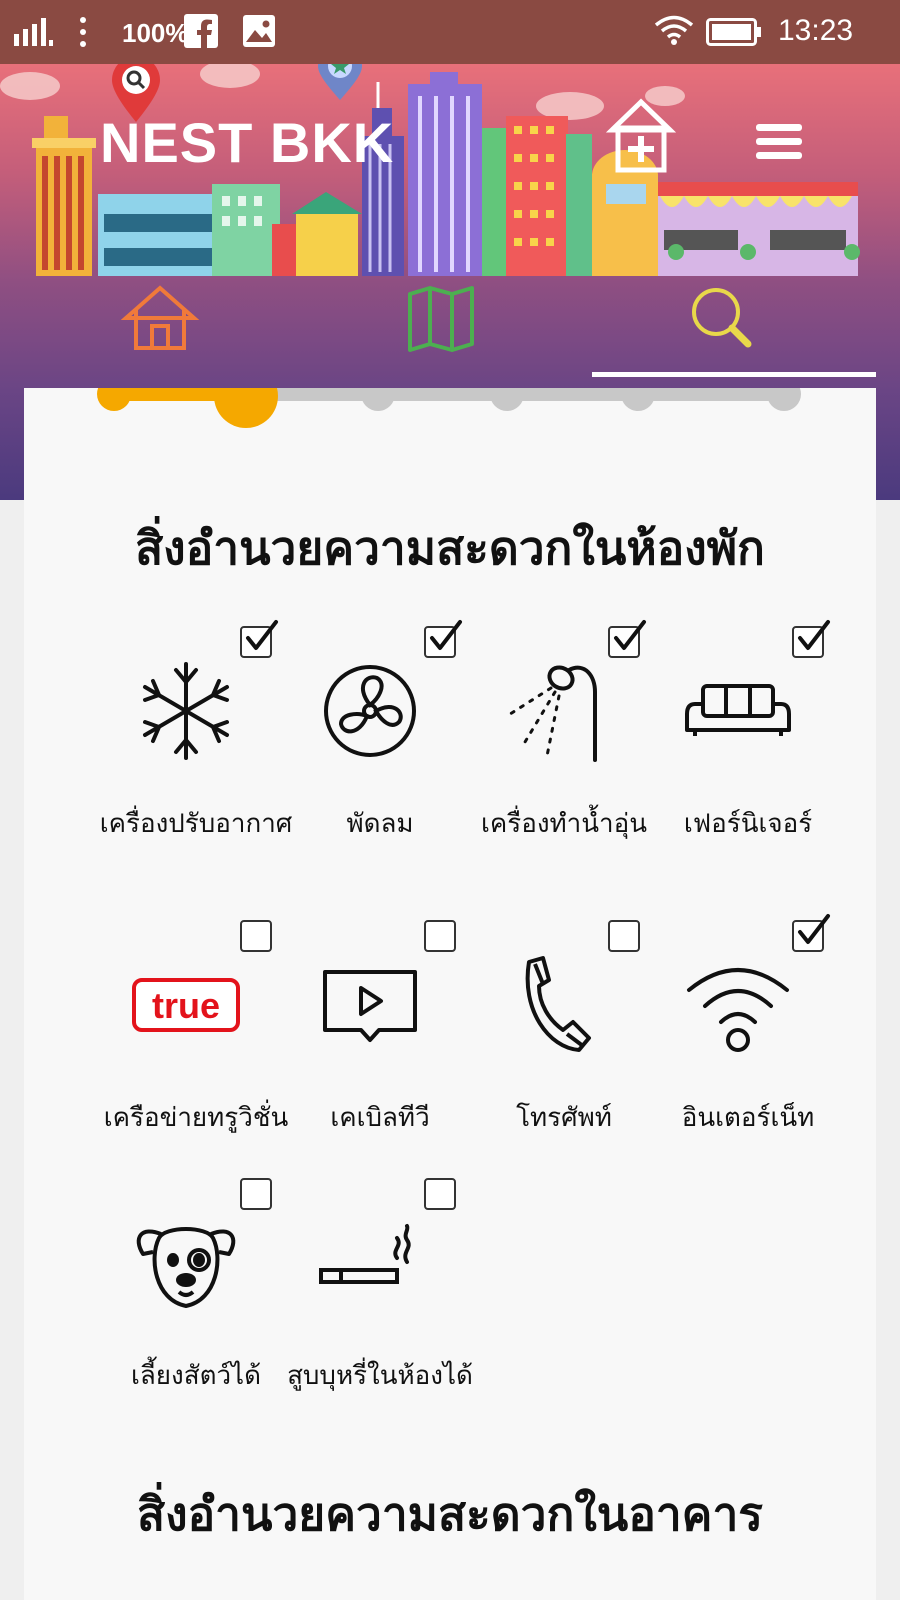  What do you see at coordinates (247, 142) in the screenshot?
I see `app-title: NEST BKK` at bounding box center [247, 142].